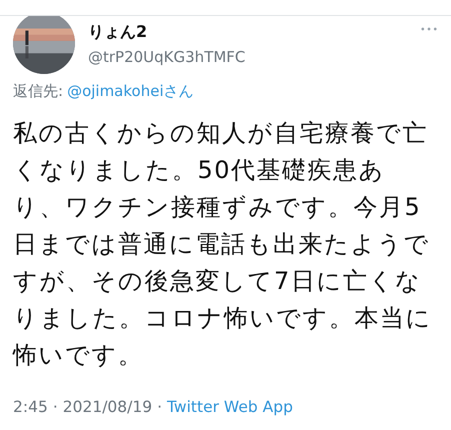 Image resolution: width=451 pixels, height=430 pixels. Describe the element at coordinates (429, 29) in the screenshot. I see `more-icon` at that location.